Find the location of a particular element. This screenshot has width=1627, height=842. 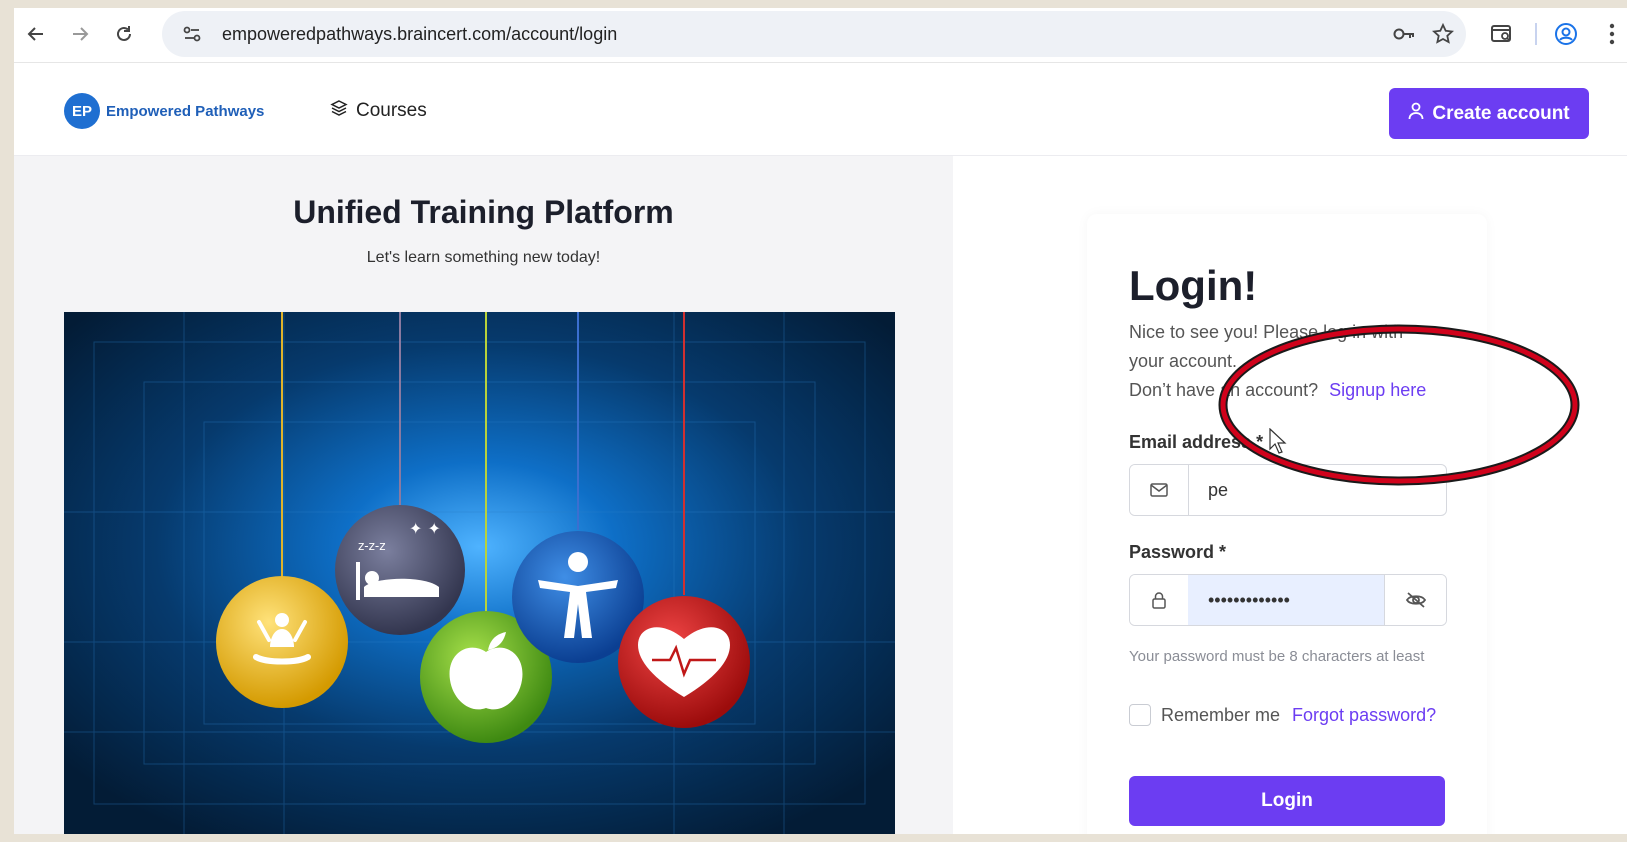

logo-badge: EP is located at coordinates (82, 111).